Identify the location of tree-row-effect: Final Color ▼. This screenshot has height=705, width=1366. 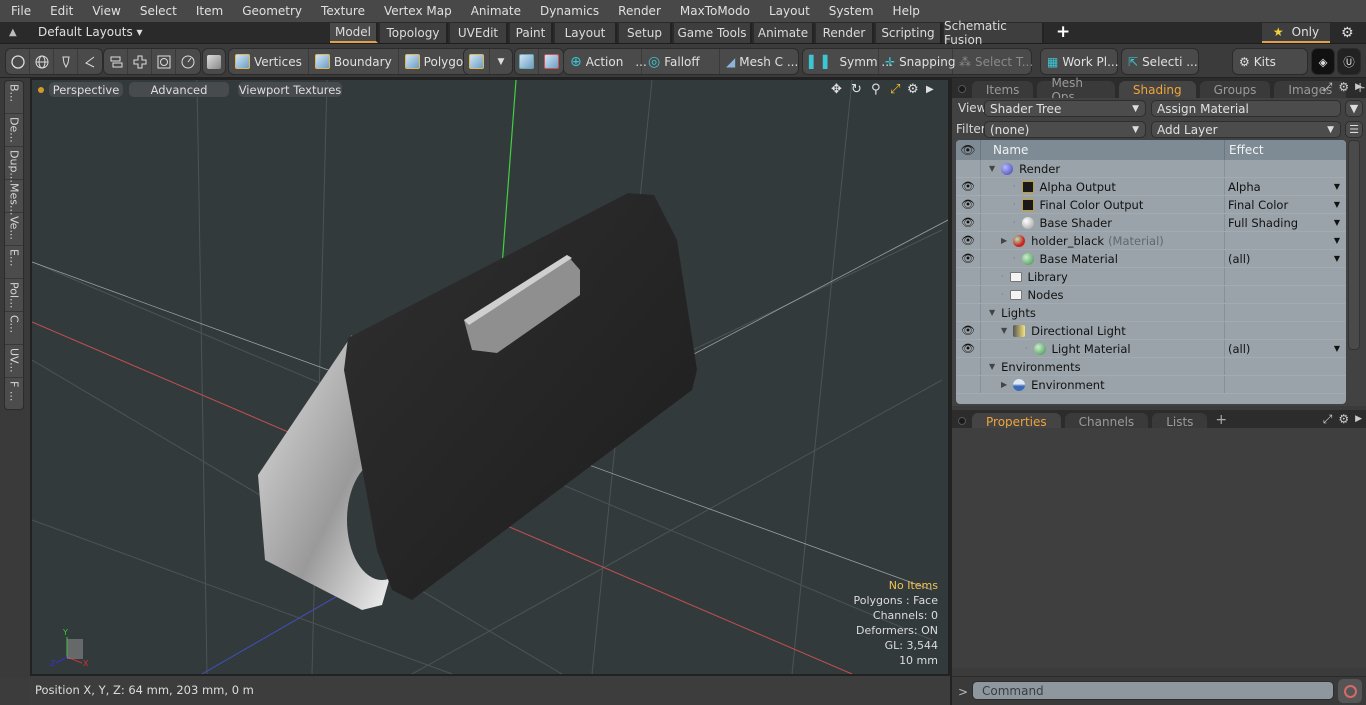
(1285, 204).